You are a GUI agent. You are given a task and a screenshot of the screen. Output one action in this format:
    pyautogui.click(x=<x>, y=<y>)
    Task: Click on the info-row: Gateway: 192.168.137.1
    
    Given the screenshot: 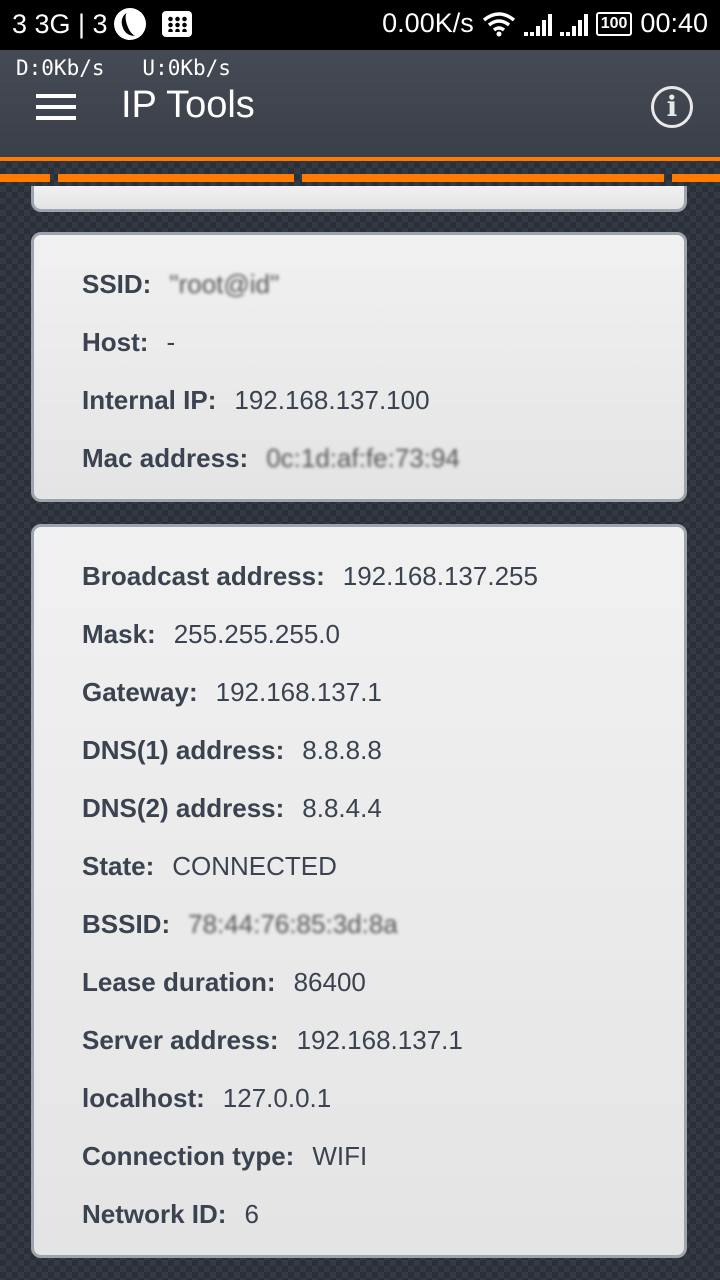 What is the action you would take?
    pyautogui.click(x=232, y=692)
    